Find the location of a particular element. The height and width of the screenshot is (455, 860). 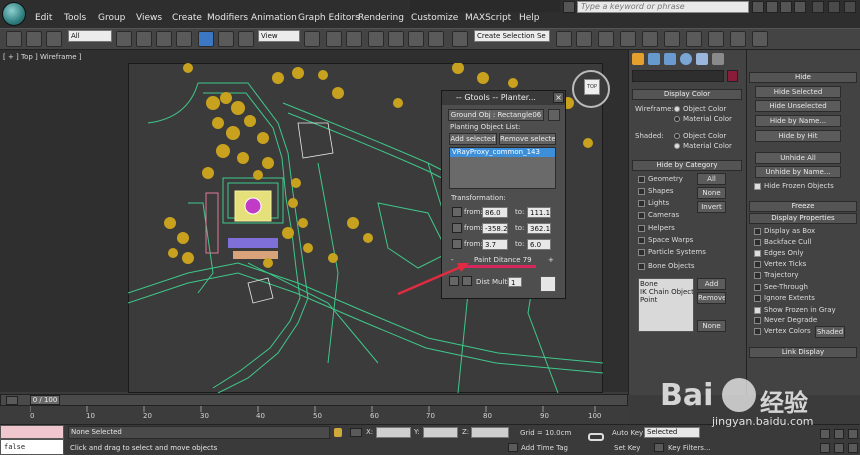

time-slider is located at coordinates (314, 400).